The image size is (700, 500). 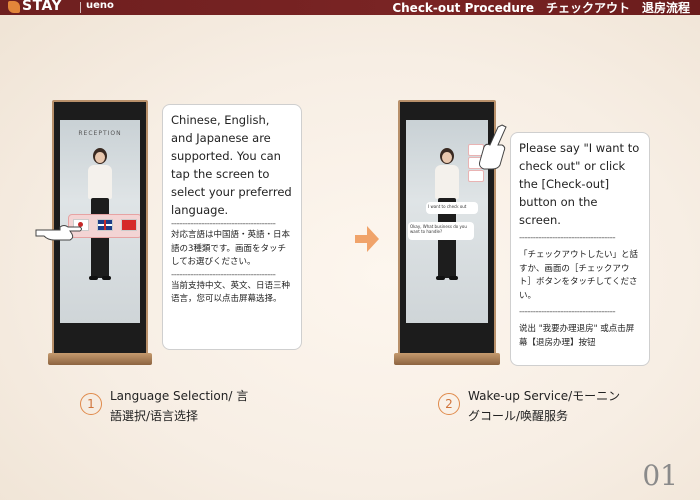 What do you see at coordinates (660, 475) in the screenshot?
I see `page-number: 01` at bounding box center [660, 475].